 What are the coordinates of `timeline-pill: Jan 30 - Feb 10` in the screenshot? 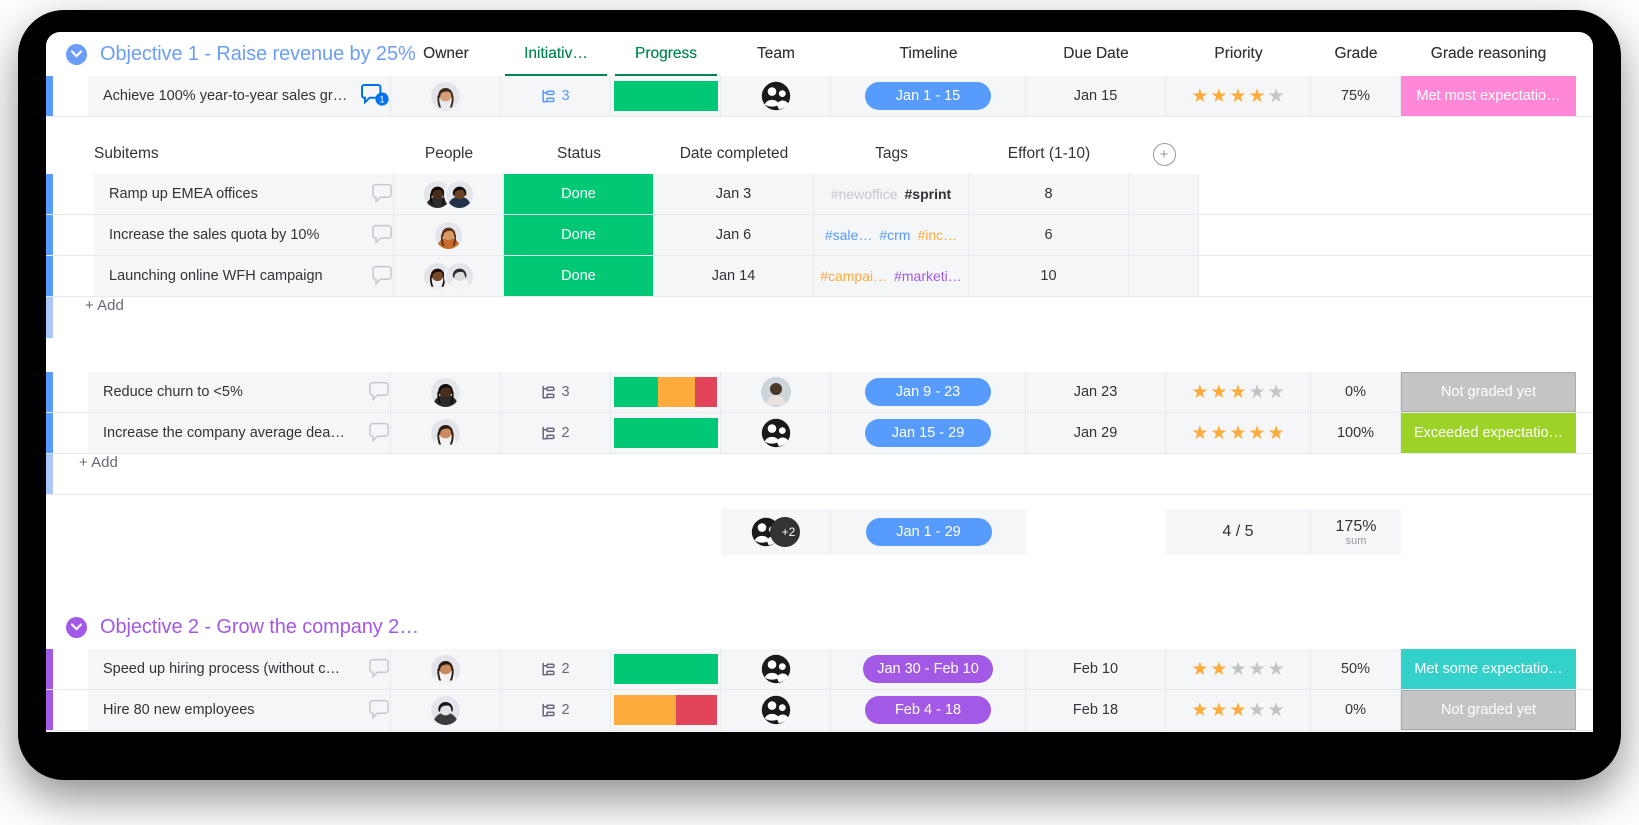 It's located at (928, 669).